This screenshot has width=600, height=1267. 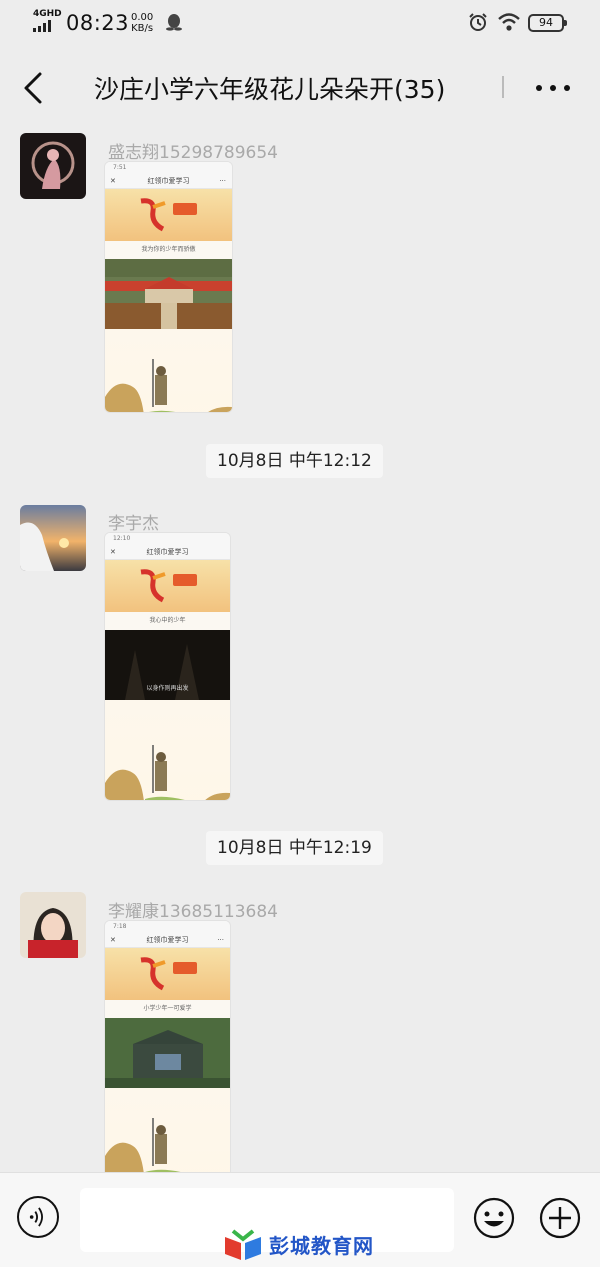 I want to click on network-speed: 0.00 KB/s, so click(x=142, y=23).